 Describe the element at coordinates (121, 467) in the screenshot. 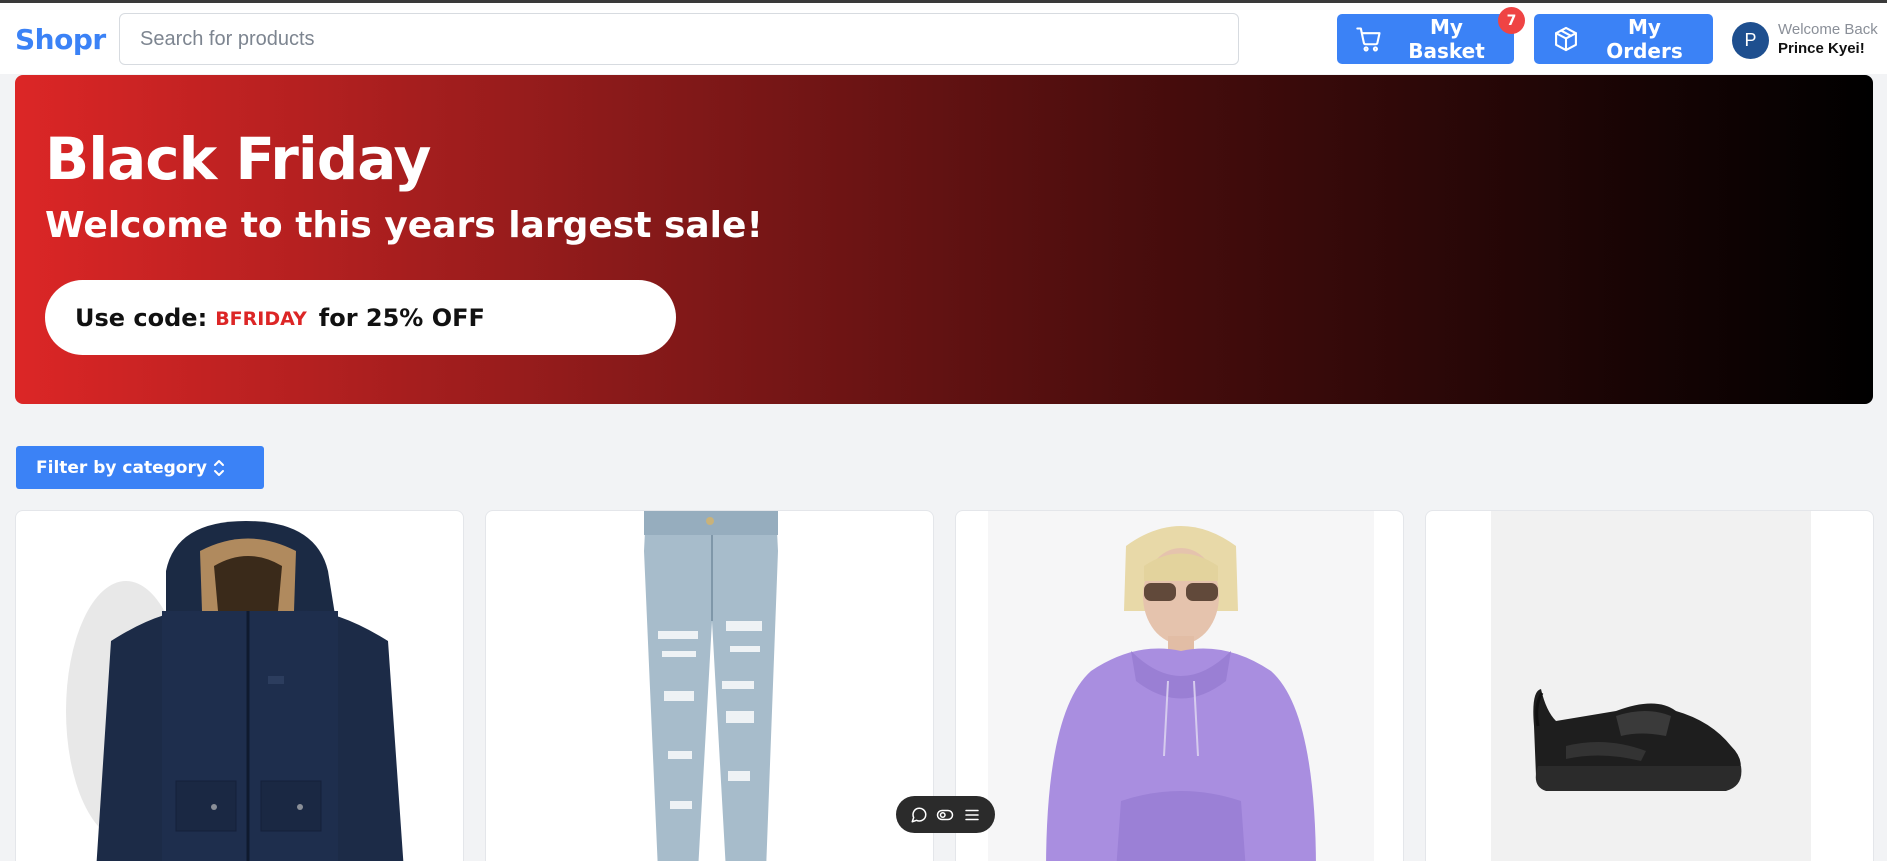

I see `filter-label: Filter by category` at that location.